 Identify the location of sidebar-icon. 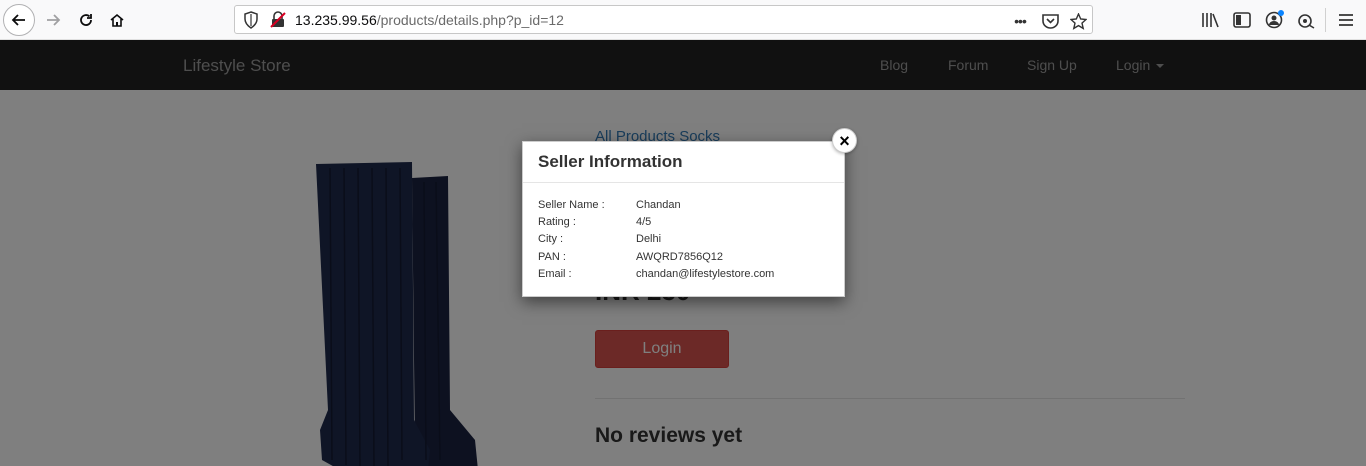
(1242, 20).